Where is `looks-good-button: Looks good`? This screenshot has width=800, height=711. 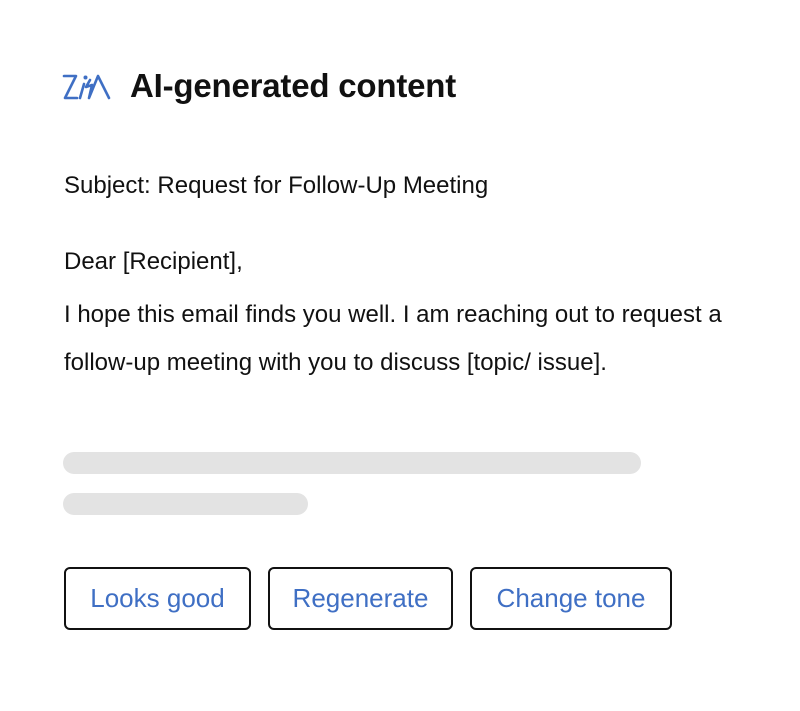
looks-good-button: Looks good is located at coordinates (157, 598).